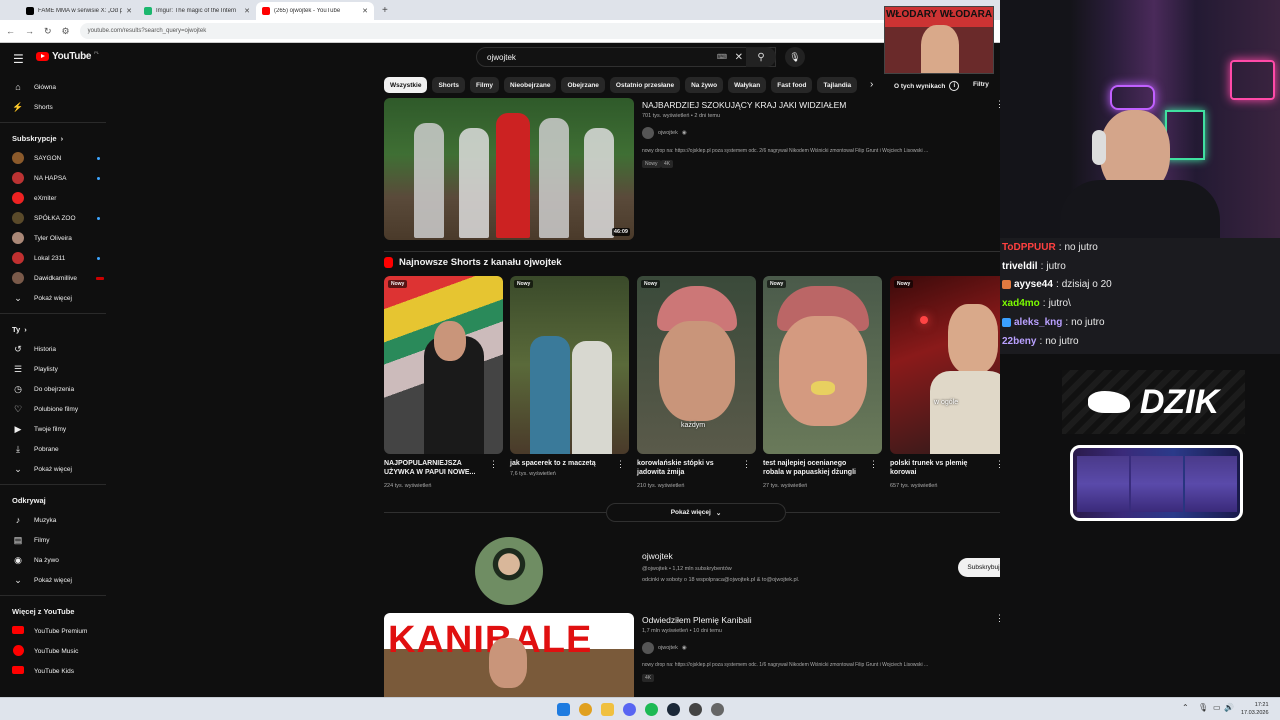 This screenshot has height=720, width=1280. I want to click on sidebar-item-live: ◉ Na żywo, so click(59, 560).